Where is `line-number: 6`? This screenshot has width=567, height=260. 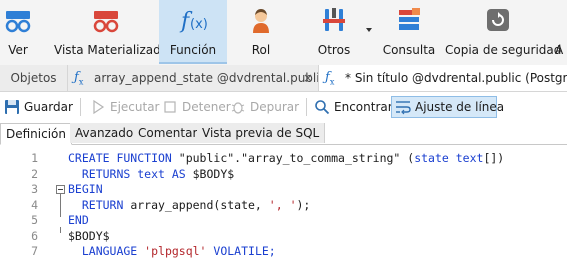
line-number: 6 is located at coordinates (34, 235).